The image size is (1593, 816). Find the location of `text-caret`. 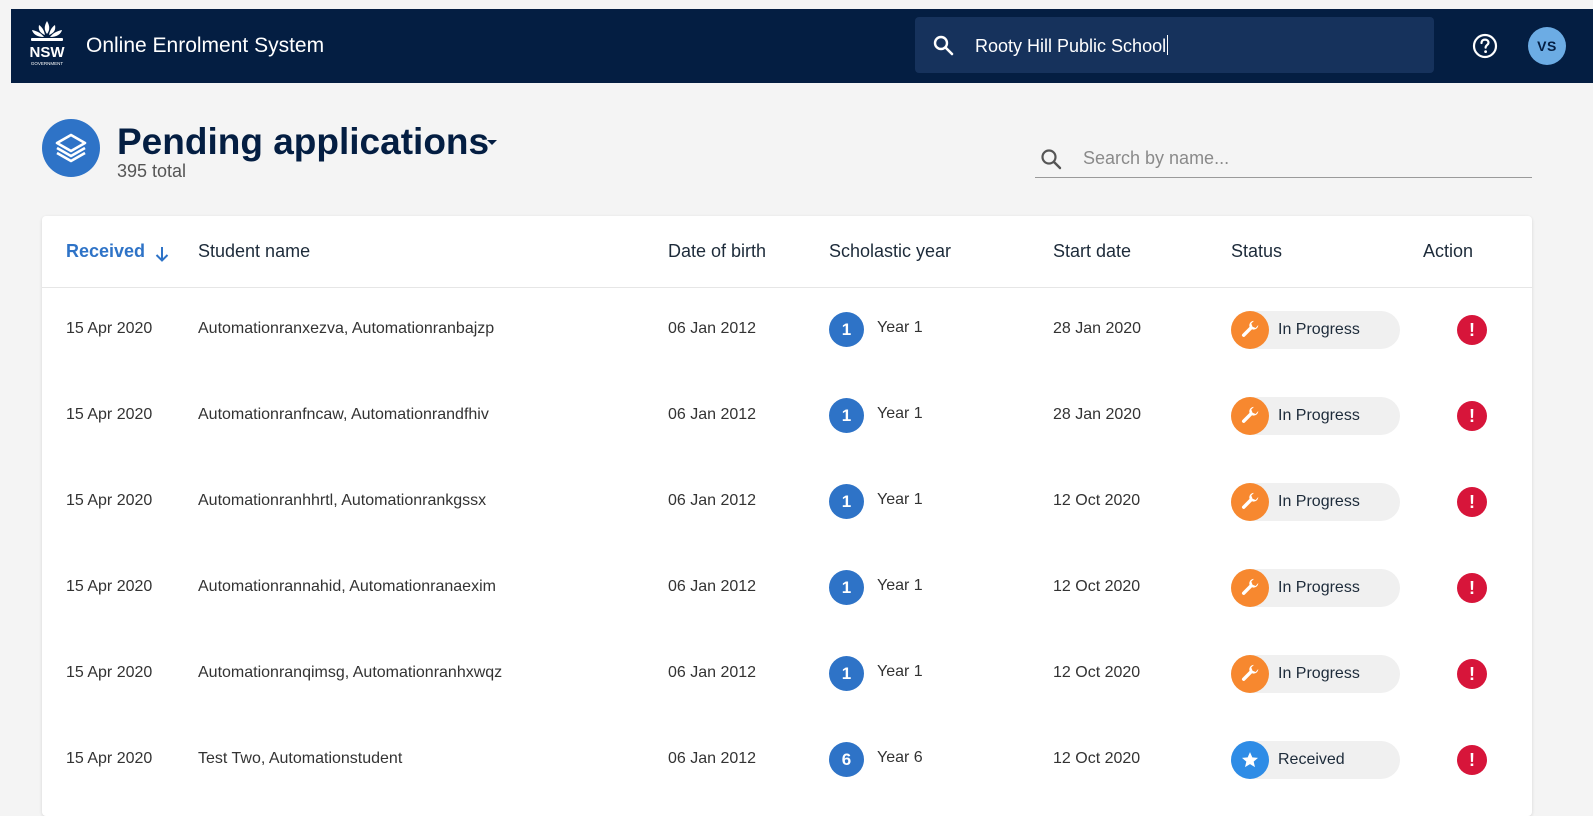

text-caret is located at coordinates (1168, 45).